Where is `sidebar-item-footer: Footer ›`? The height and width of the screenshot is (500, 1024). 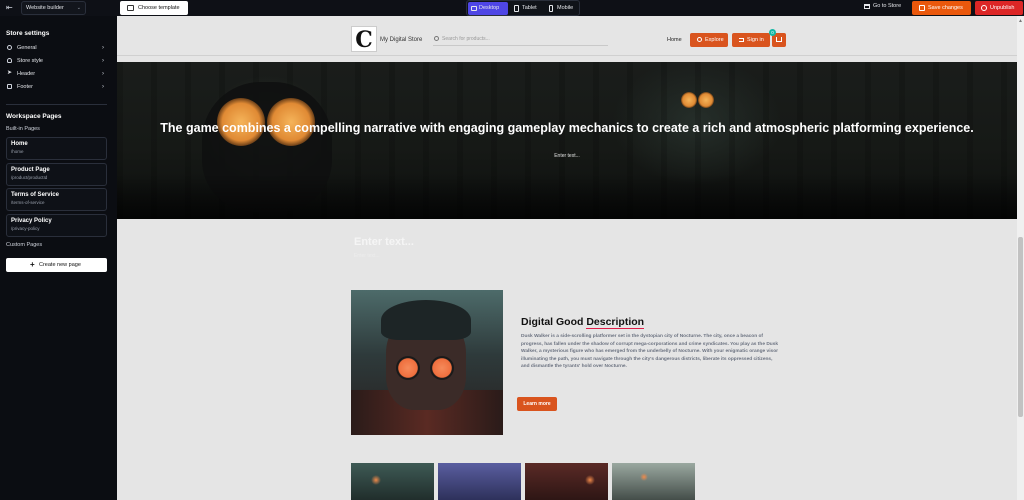
sidebar-item-footer: Footer › is located at coordinates (55, 87).